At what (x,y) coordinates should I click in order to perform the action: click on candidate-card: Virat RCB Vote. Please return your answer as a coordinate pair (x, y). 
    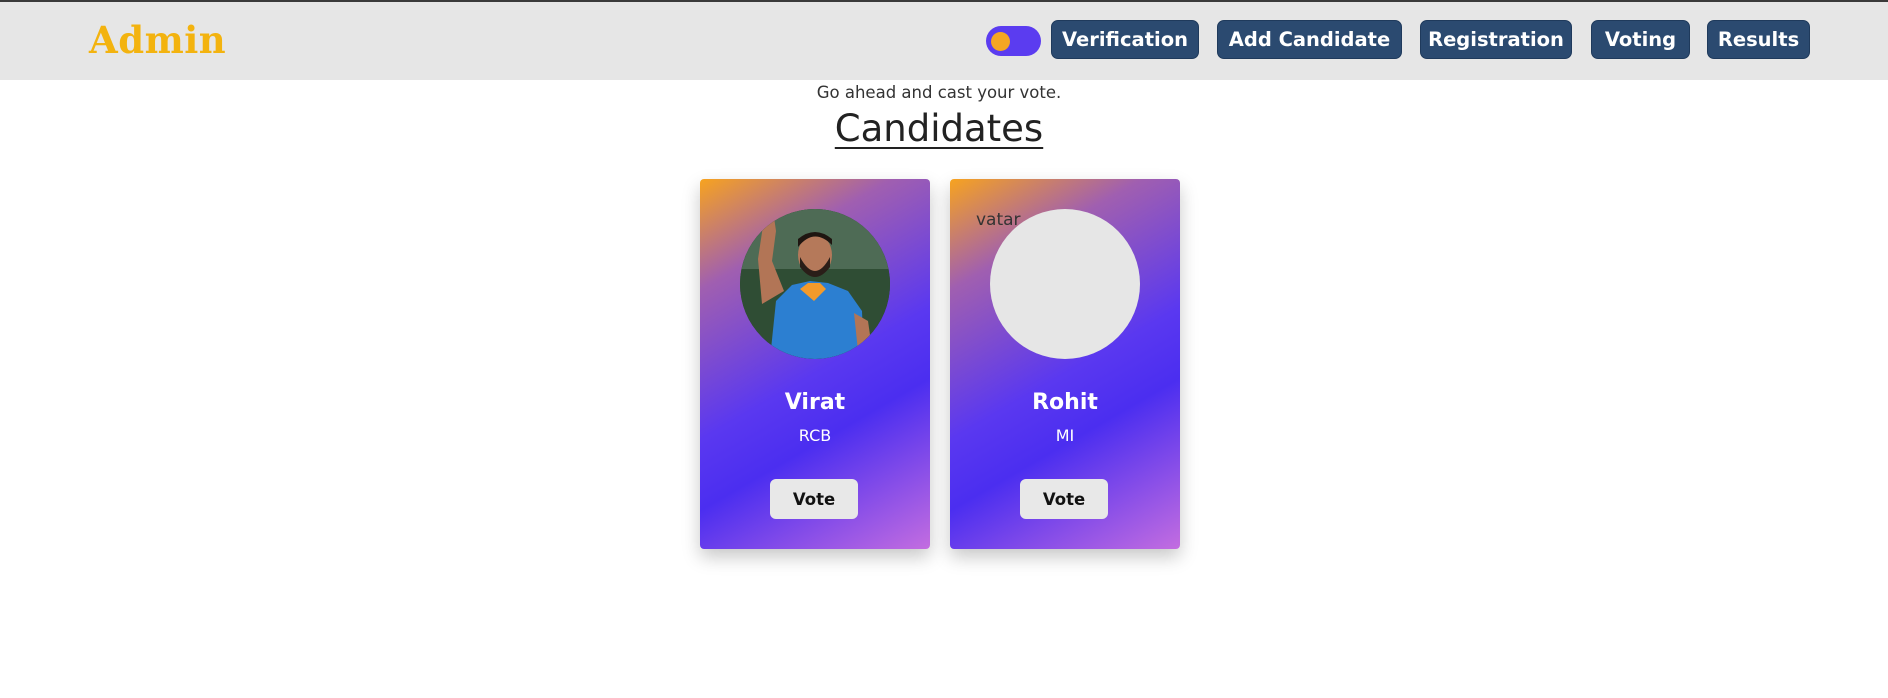
    Looking at the image, I should click on (815, 364).